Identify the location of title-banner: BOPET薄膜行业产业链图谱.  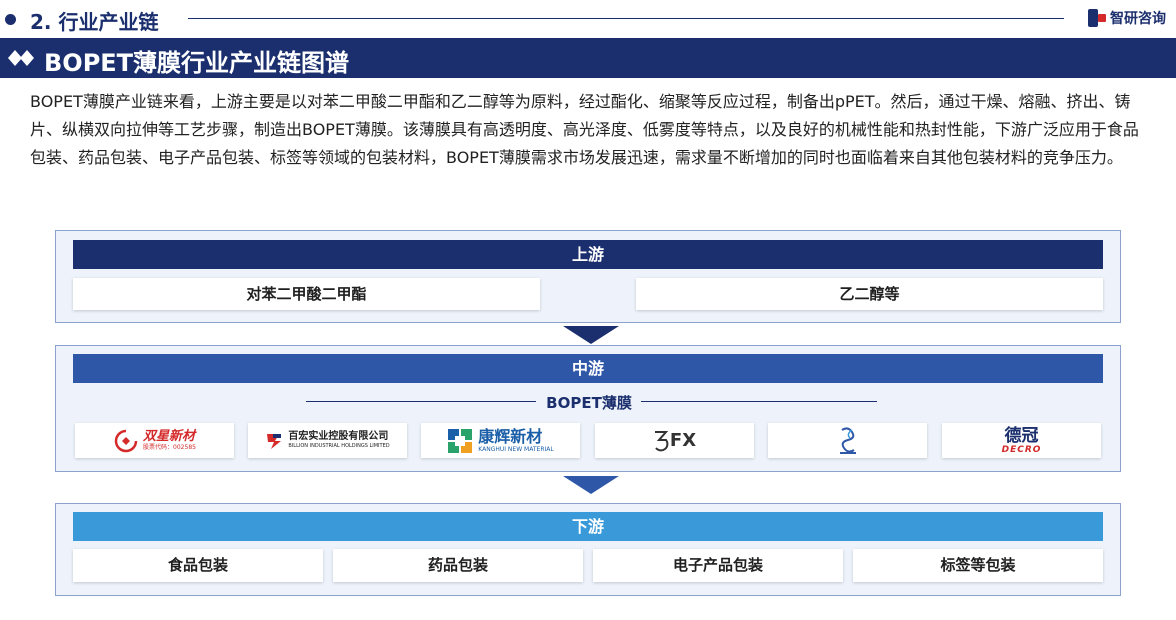
(588, 58).